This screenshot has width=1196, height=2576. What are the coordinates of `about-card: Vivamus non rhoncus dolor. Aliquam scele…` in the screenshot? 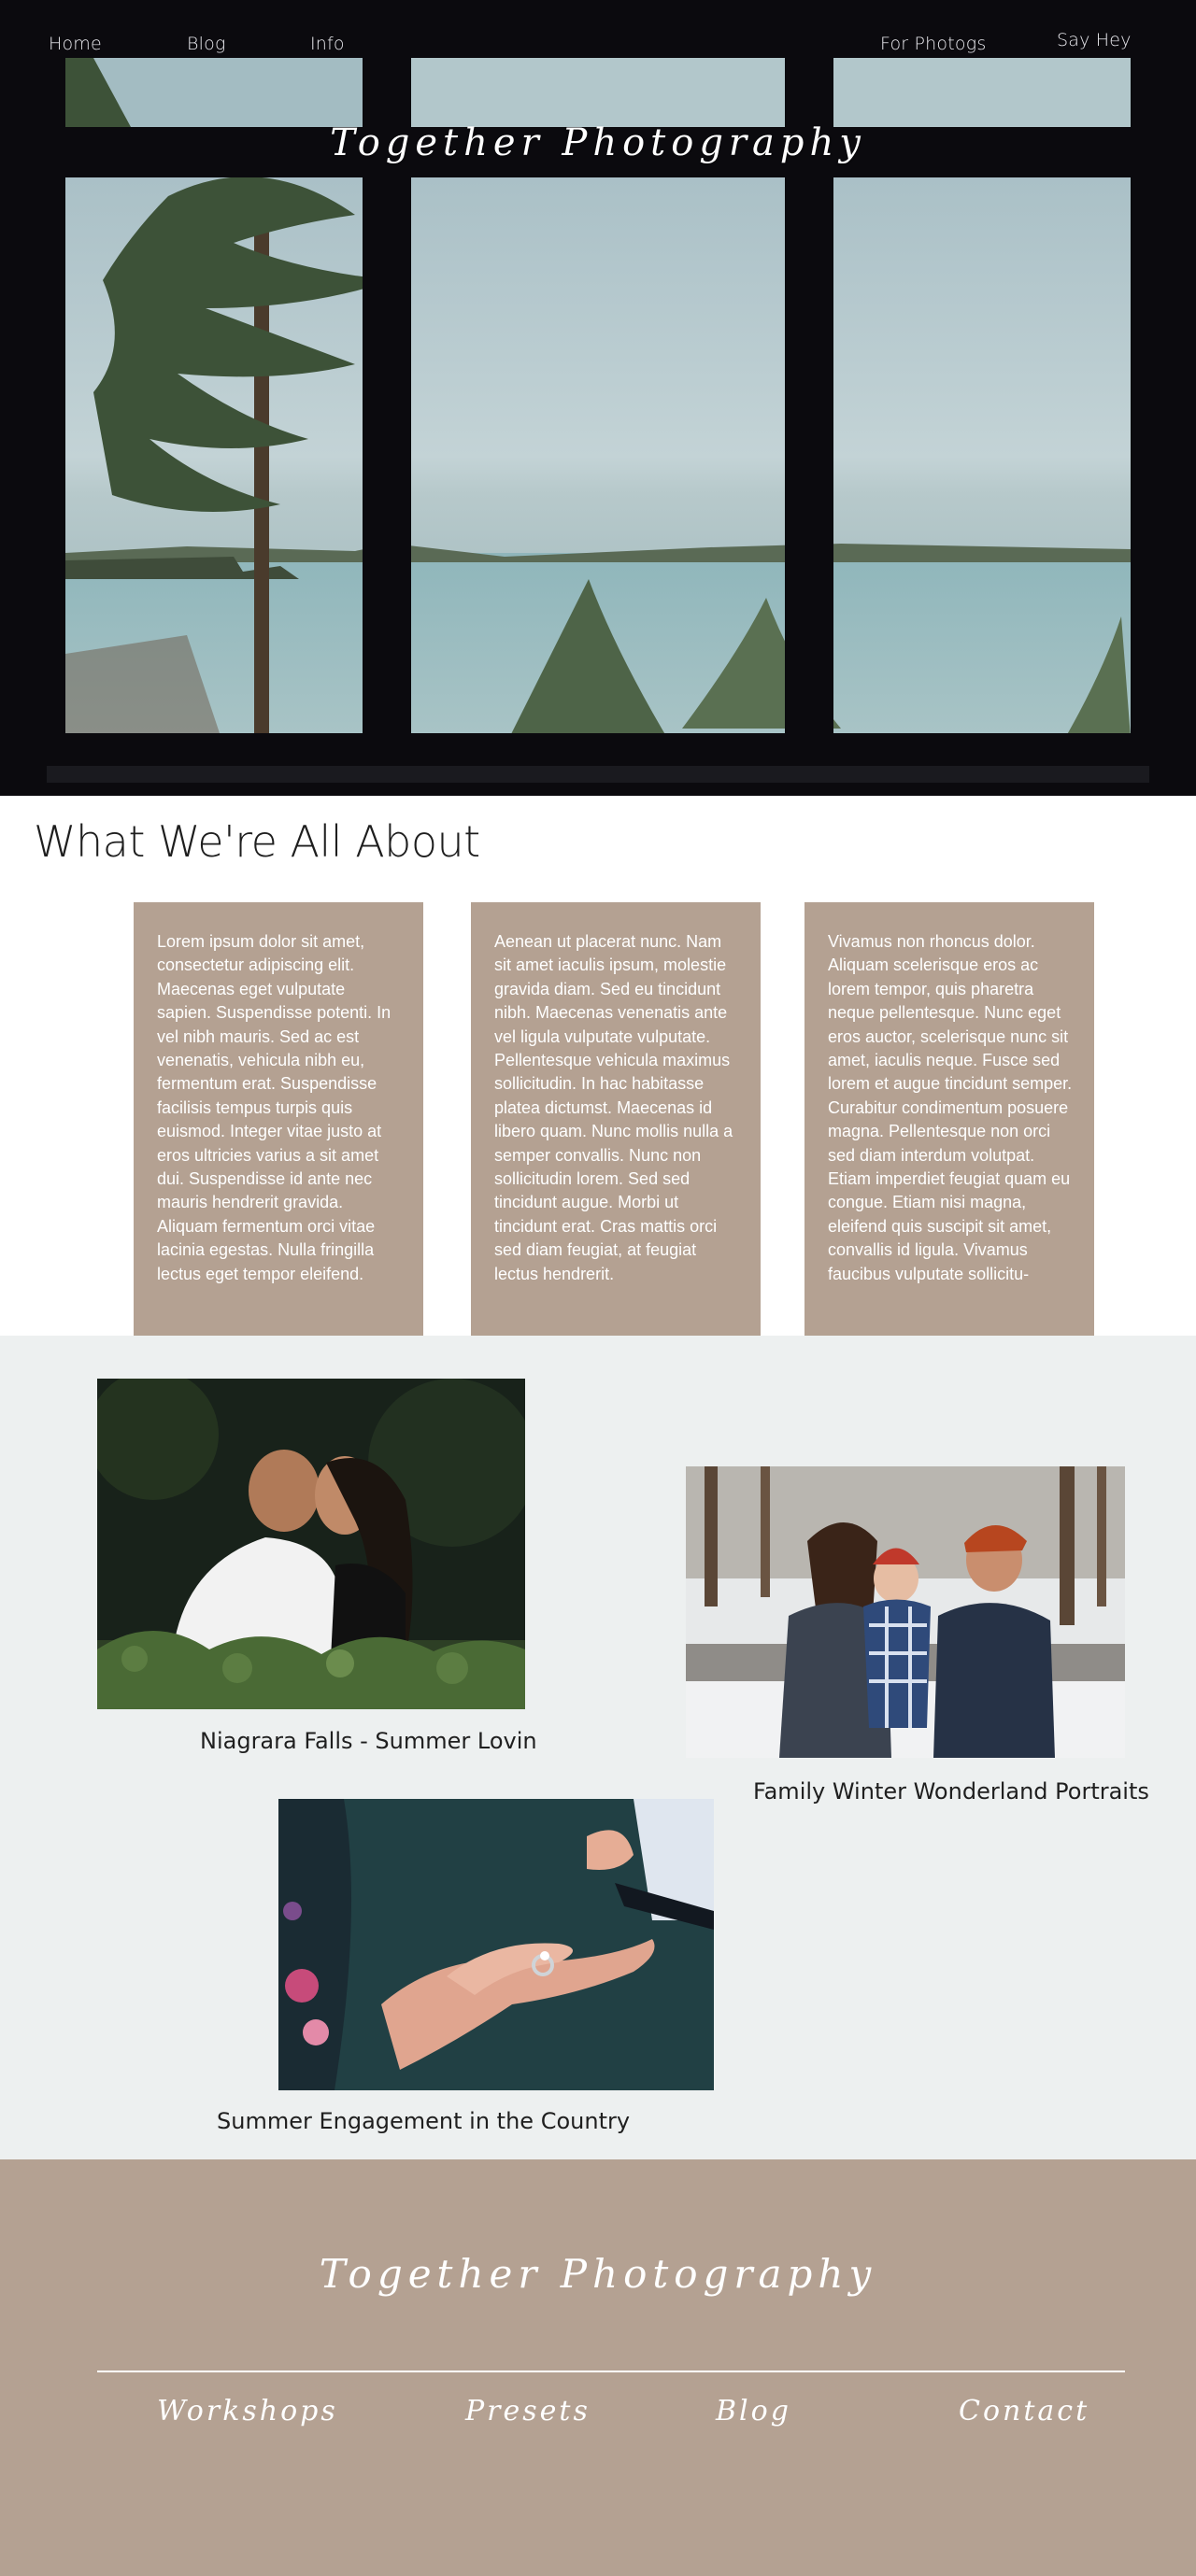 It's located at (949, 1119).